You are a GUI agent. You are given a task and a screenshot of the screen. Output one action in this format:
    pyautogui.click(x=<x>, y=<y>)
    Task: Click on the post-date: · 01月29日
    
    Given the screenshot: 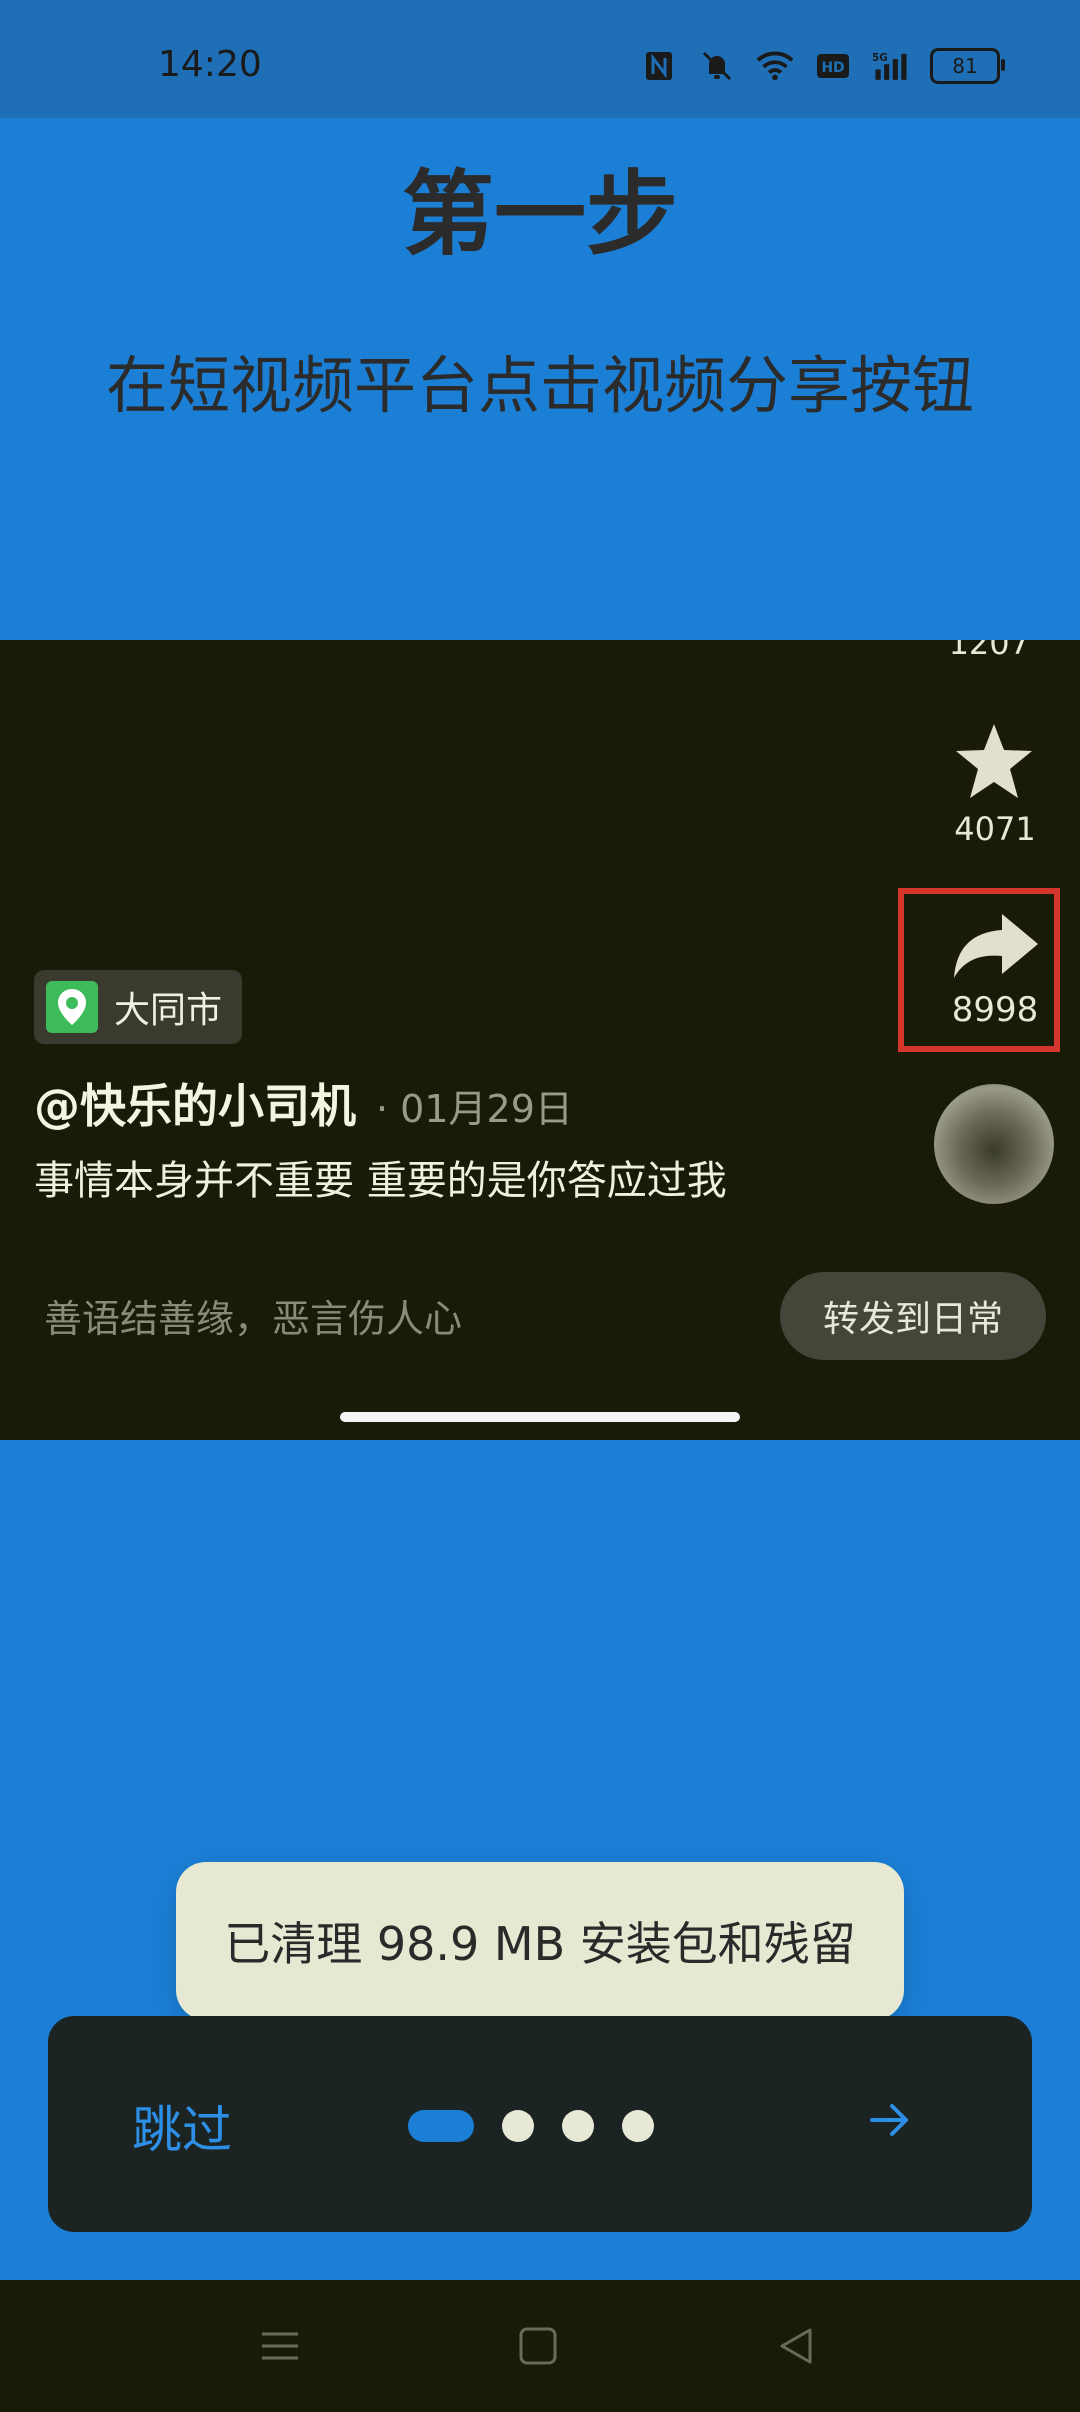 What is the action you would take?
    pyautogui.click(x=474, y=1109)
    